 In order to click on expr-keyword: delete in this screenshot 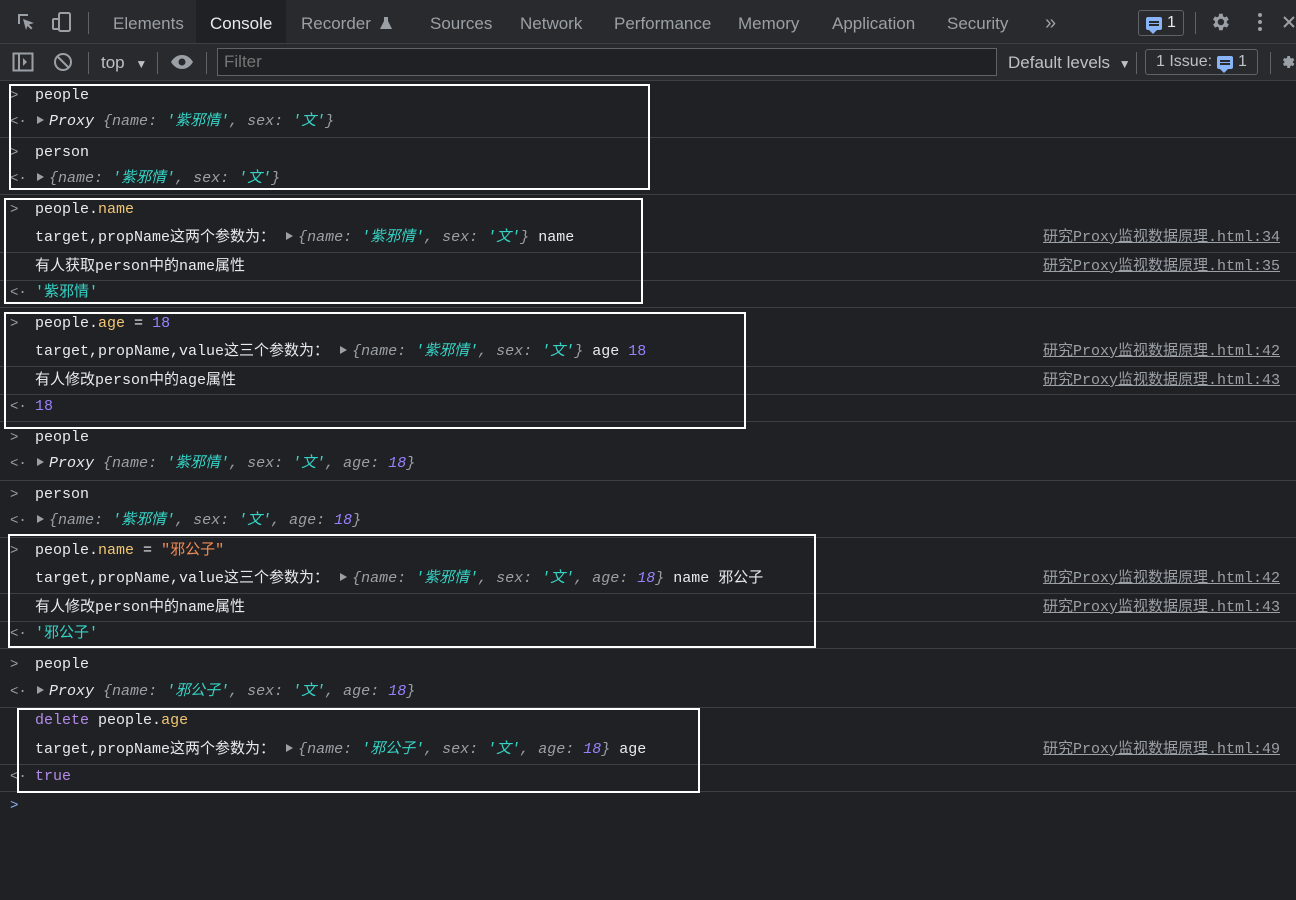, I will do `click(62, 720)`.